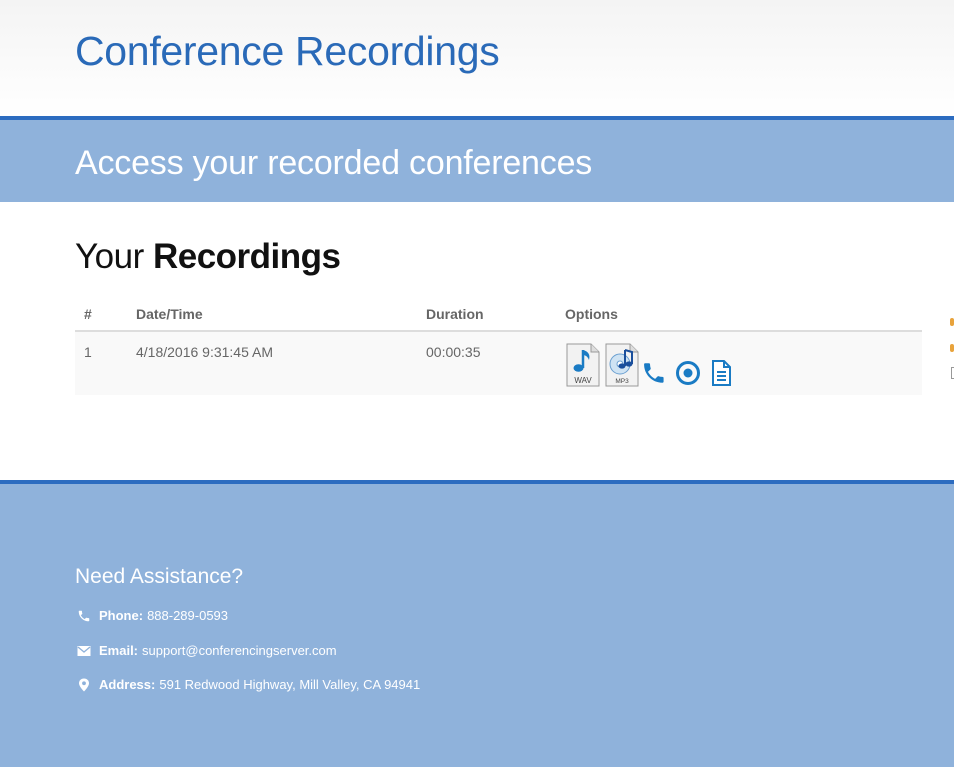  Describe the element at coordinates (127, 684) in the screenshot. I see `address-label: Address:` at that location.